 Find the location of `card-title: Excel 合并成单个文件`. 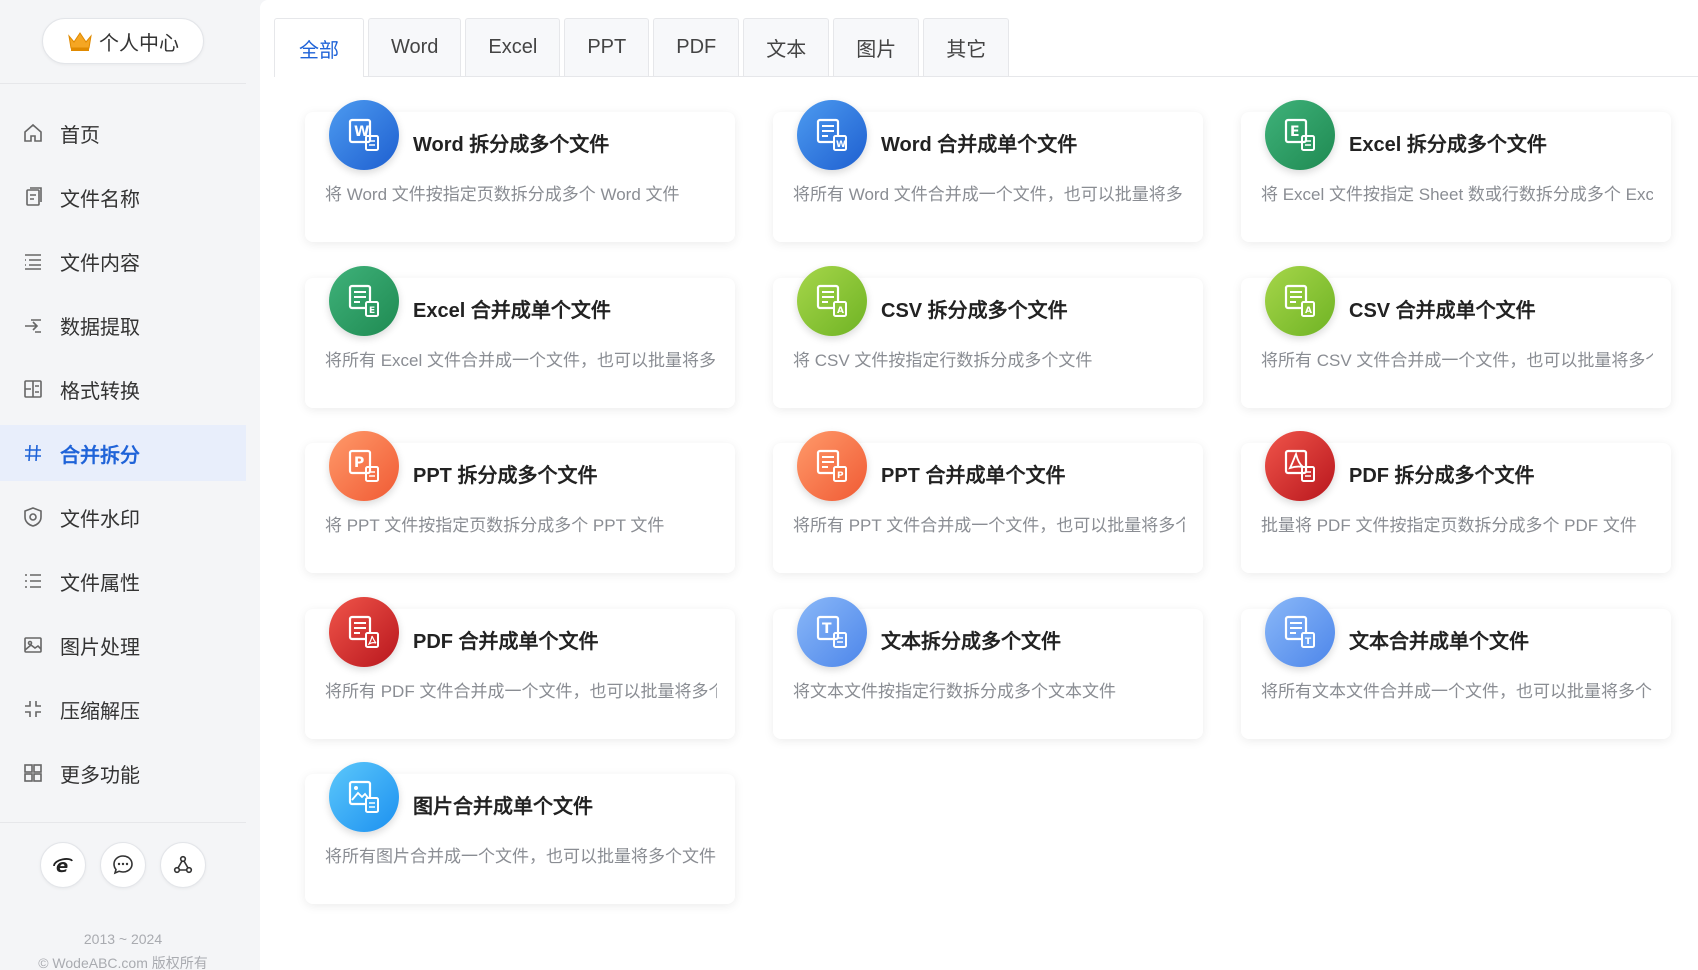

card-title: Excel 合并成单个文件 is located at coordinates (512, 311).